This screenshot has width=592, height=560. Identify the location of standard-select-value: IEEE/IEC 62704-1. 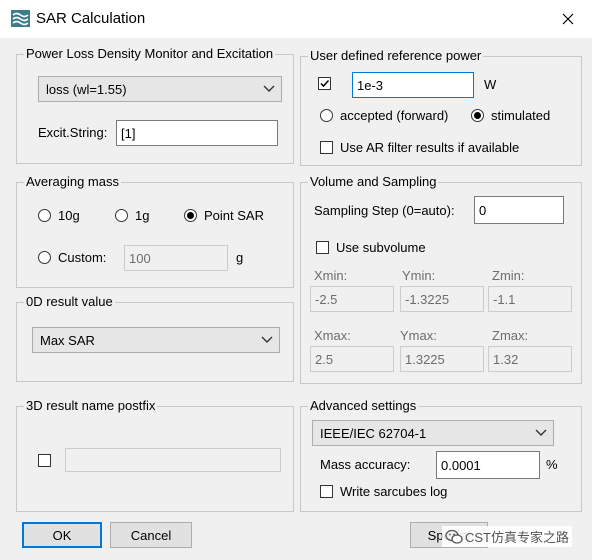
(373, 433).